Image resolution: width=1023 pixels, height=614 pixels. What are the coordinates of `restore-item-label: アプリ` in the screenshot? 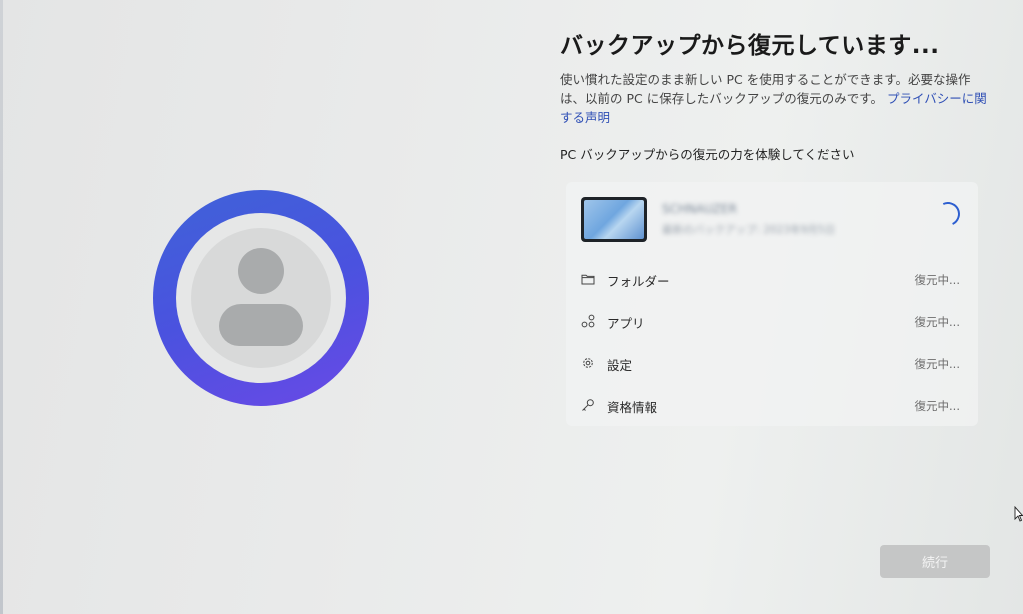 It's located at (626, 323).